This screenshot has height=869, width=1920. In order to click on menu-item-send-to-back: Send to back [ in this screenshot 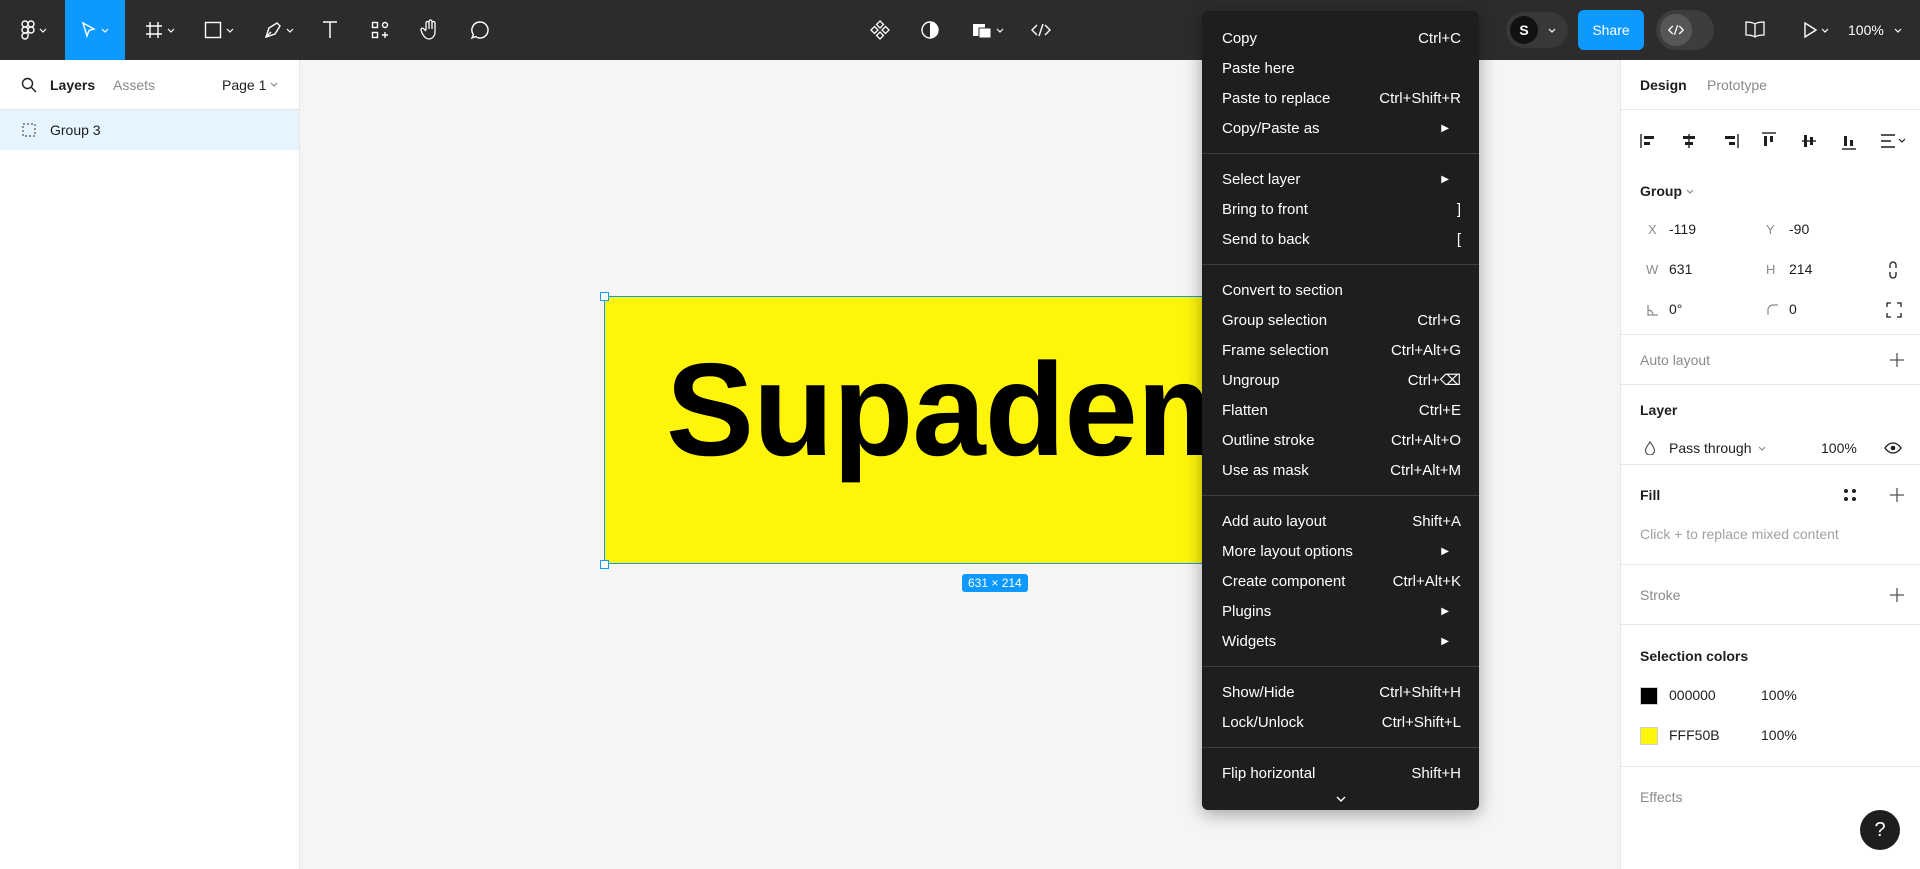, I will do `click(1340, 239)`.